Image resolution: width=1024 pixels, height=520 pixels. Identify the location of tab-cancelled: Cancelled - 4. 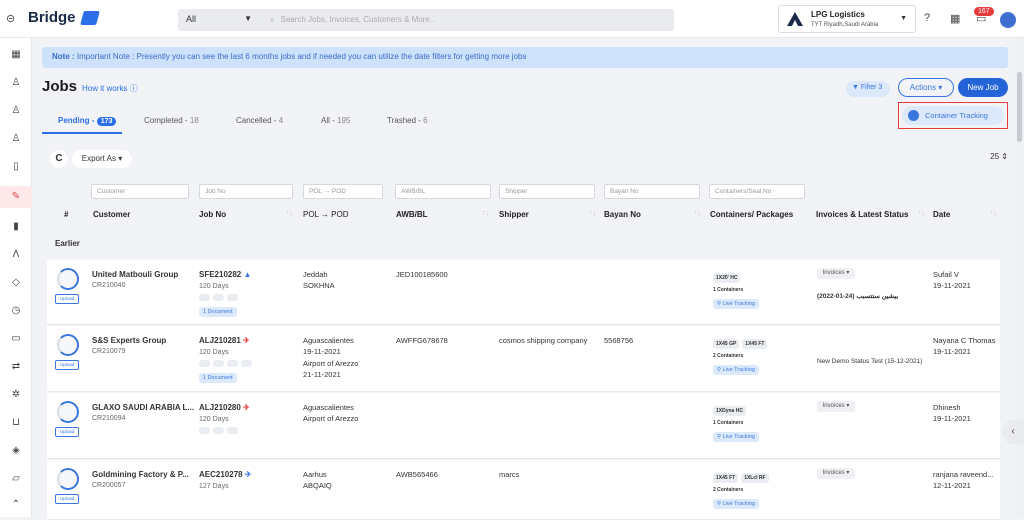
(259, 120).